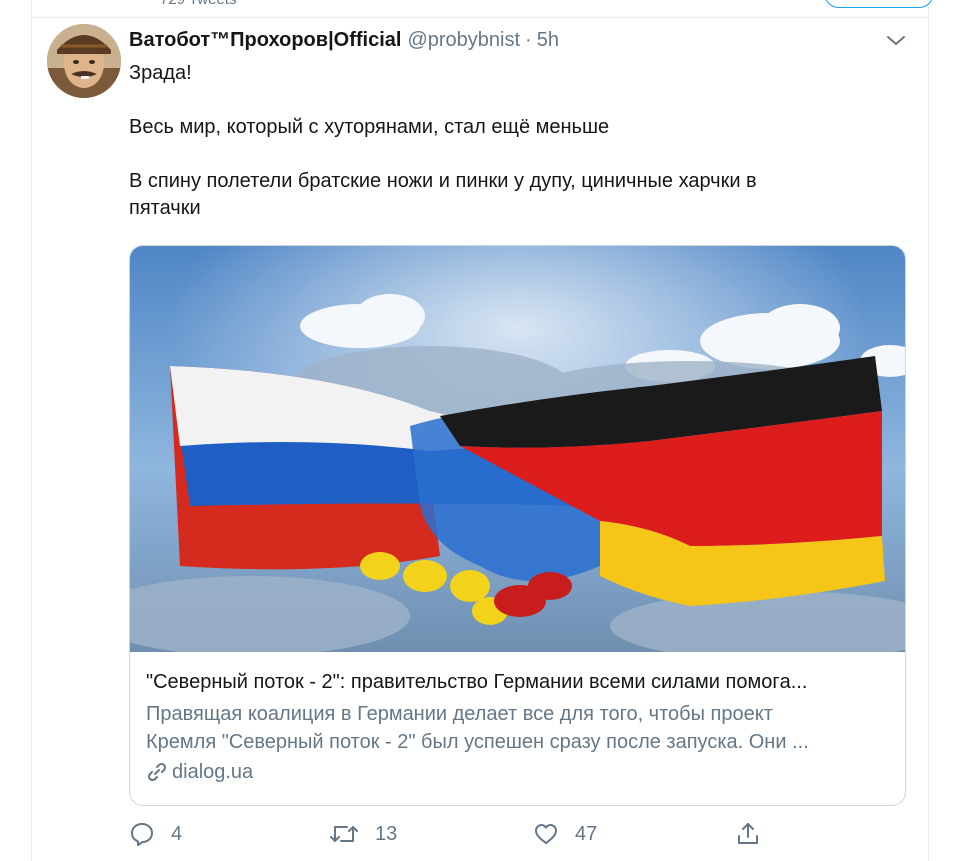  What do you see at coordinates (155, 834) in the screenshot?
I see `reply-button: 4` at bounding box center [155, 834].